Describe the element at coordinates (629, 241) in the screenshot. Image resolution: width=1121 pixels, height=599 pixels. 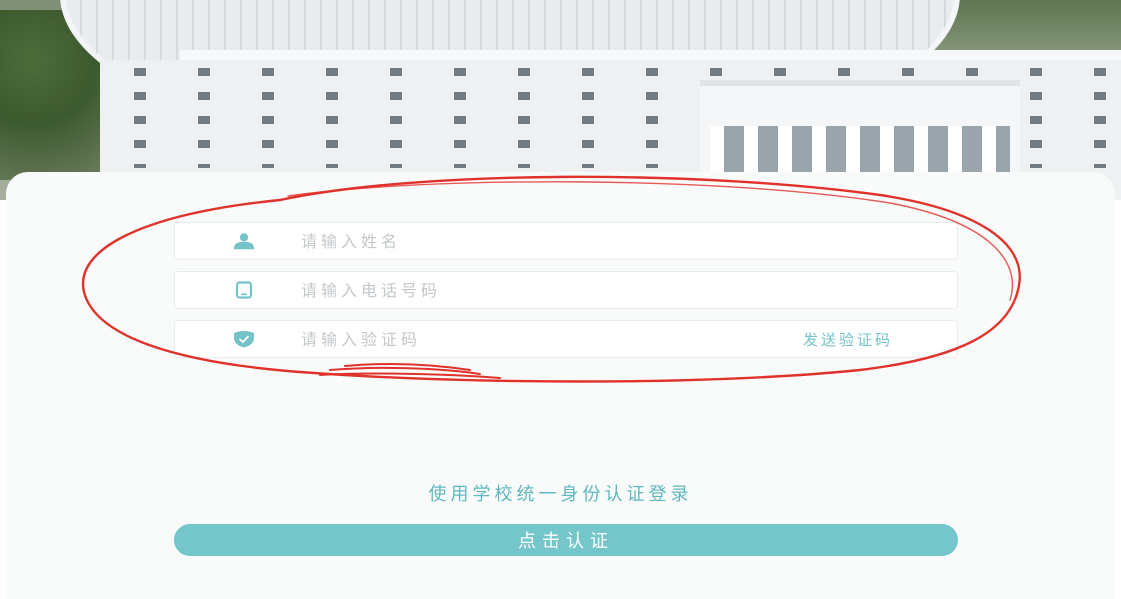
I see `name-input` at that location.